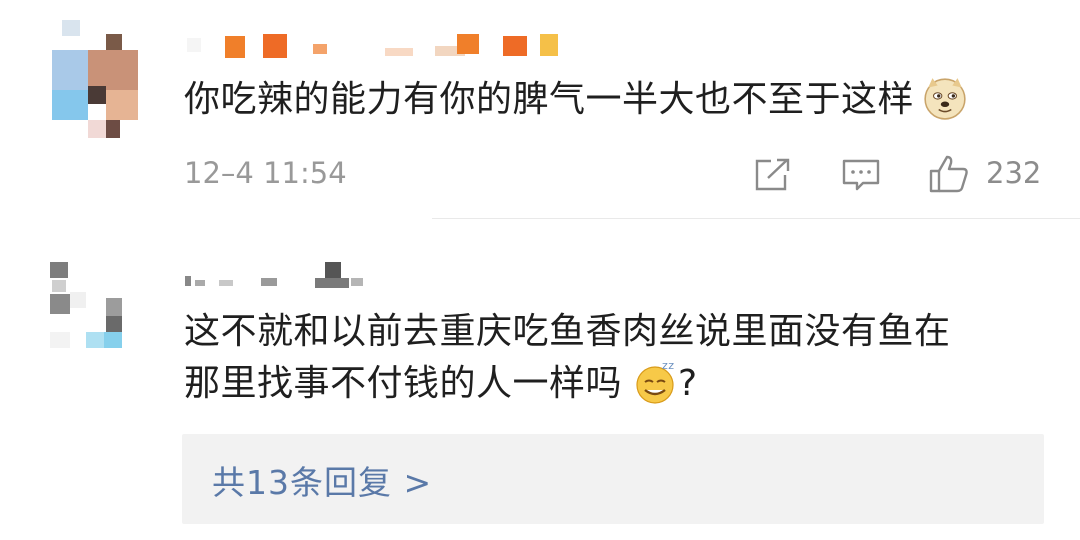 The image size is (1080, 540). I want to click on comment-text-line1: 这不就和以前去重庆吃鱼香肉丝说里面没有鱼在, so click(567, 331).